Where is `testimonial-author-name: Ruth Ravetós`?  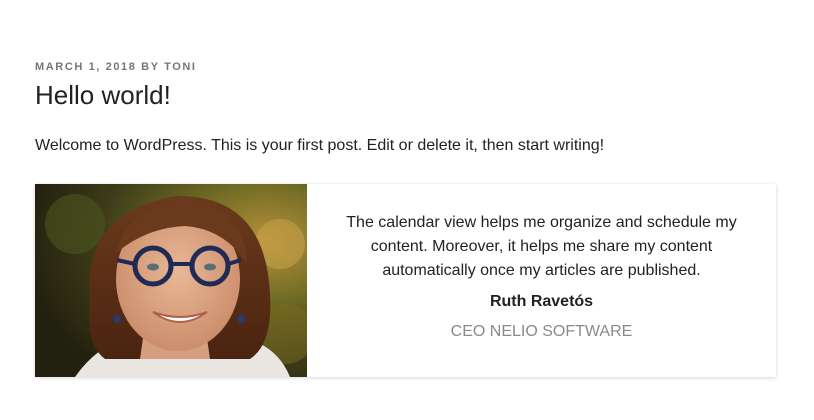 testimonial-author-name: Ruth Ravetós is located at coordinates (541, 301).